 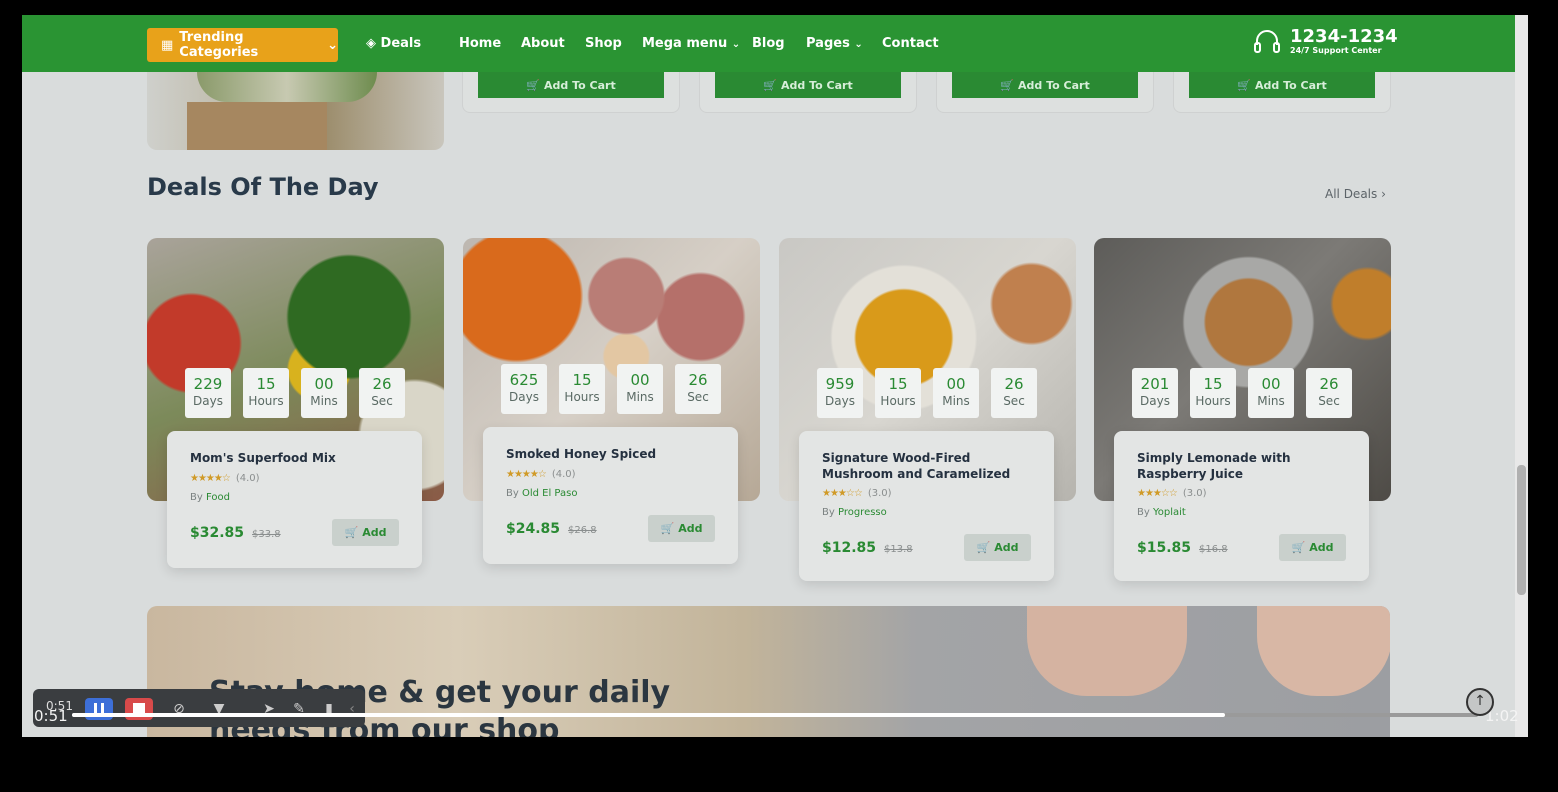 I want to click on page-scrollbar, so click(x=1521, y=376).